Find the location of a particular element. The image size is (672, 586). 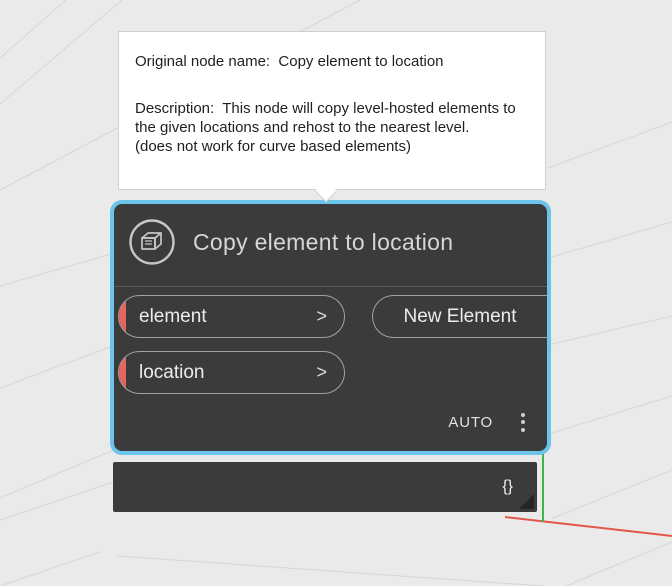

node-title: Copy element to location is located at coordinates (323, 241).